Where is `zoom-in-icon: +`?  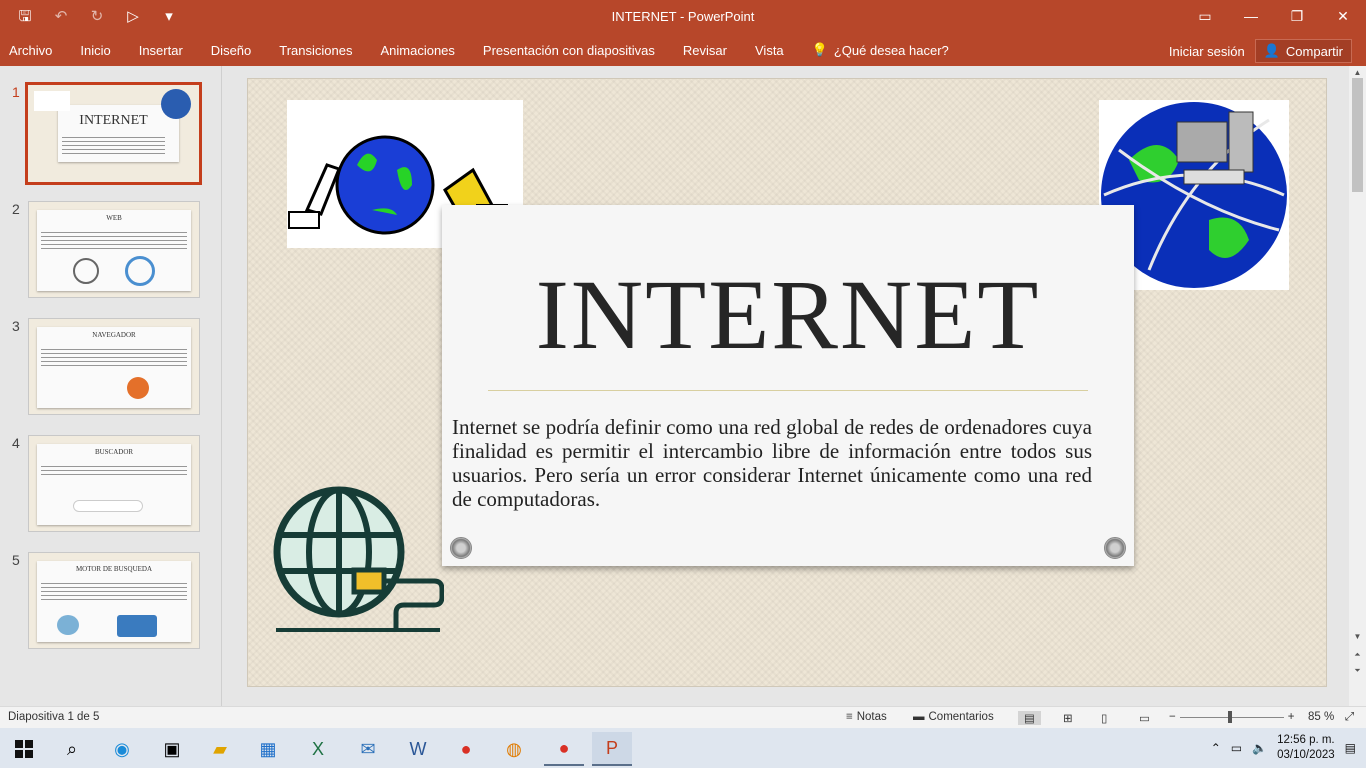 zoom-in-icon: + is located at coordinates (1291, 717).